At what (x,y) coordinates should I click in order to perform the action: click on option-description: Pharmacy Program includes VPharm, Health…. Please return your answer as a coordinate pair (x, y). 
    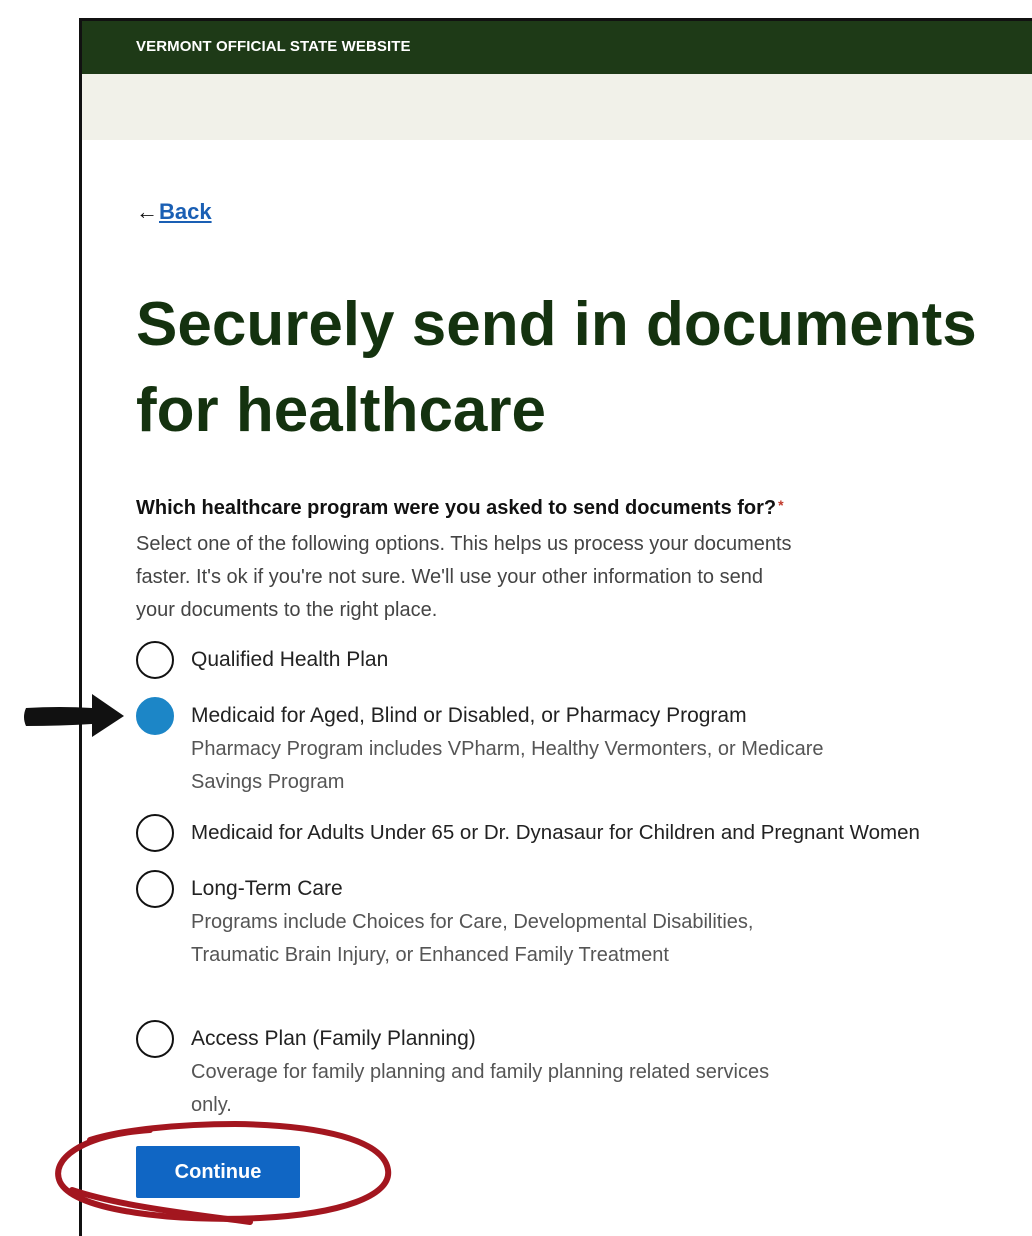
    Looking at the image, I should click on (507, 765).